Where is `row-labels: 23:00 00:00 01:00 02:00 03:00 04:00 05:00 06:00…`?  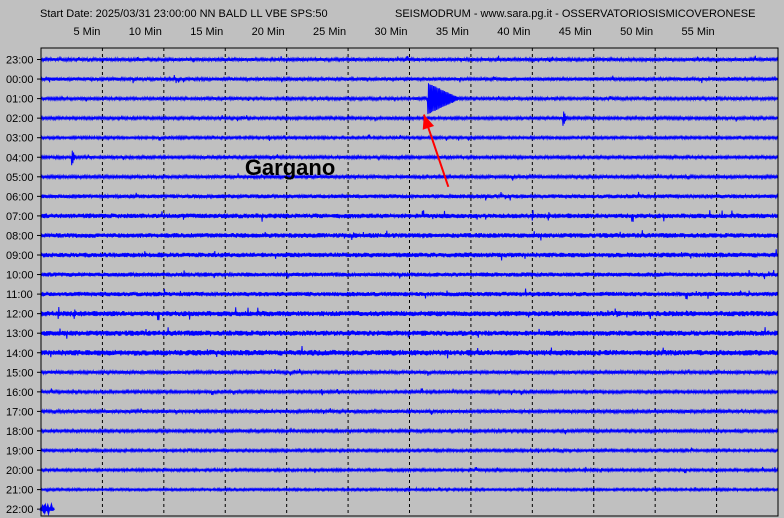 row-labels: 23:00 00:00 01:00 02:00 03:00 04:00 05:00 06:00… is located at coordinates (23, 285).